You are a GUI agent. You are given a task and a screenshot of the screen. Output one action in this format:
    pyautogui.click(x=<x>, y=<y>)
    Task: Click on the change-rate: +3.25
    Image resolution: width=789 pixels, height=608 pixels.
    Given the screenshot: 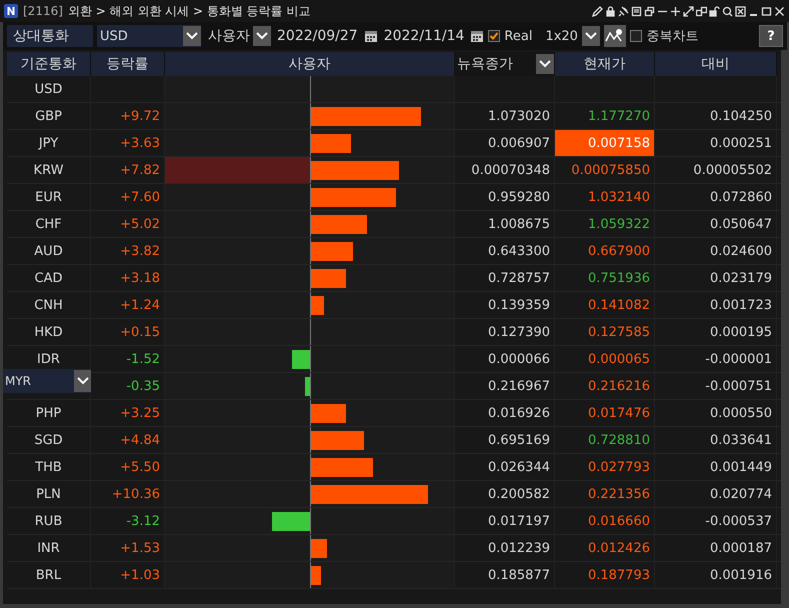 What is the action you would take?
    pyautogui.click(x=140, y=413)
    